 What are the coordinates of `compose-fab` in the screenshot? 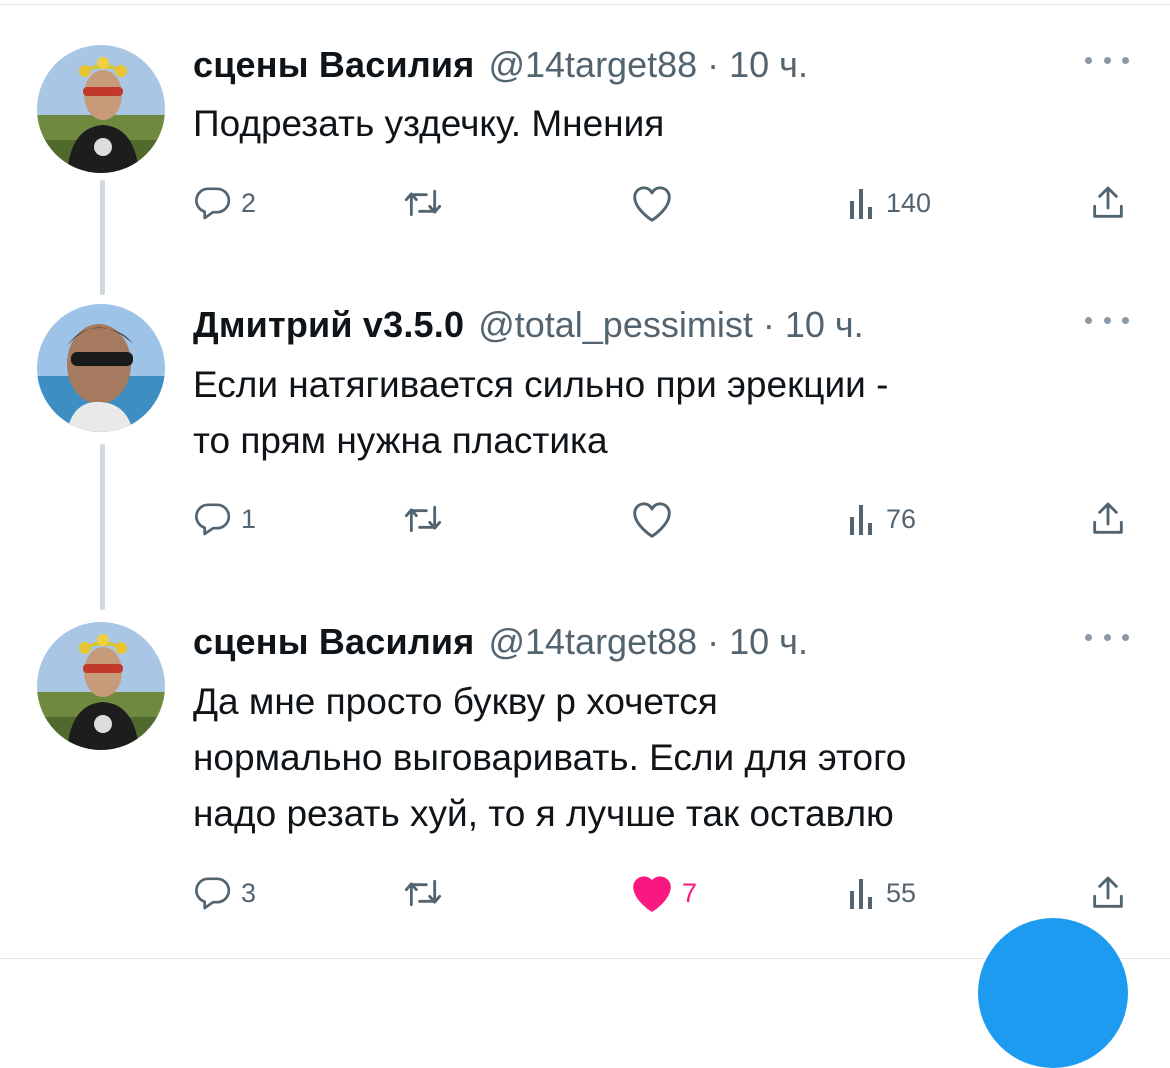 It's located at (1053, 993).